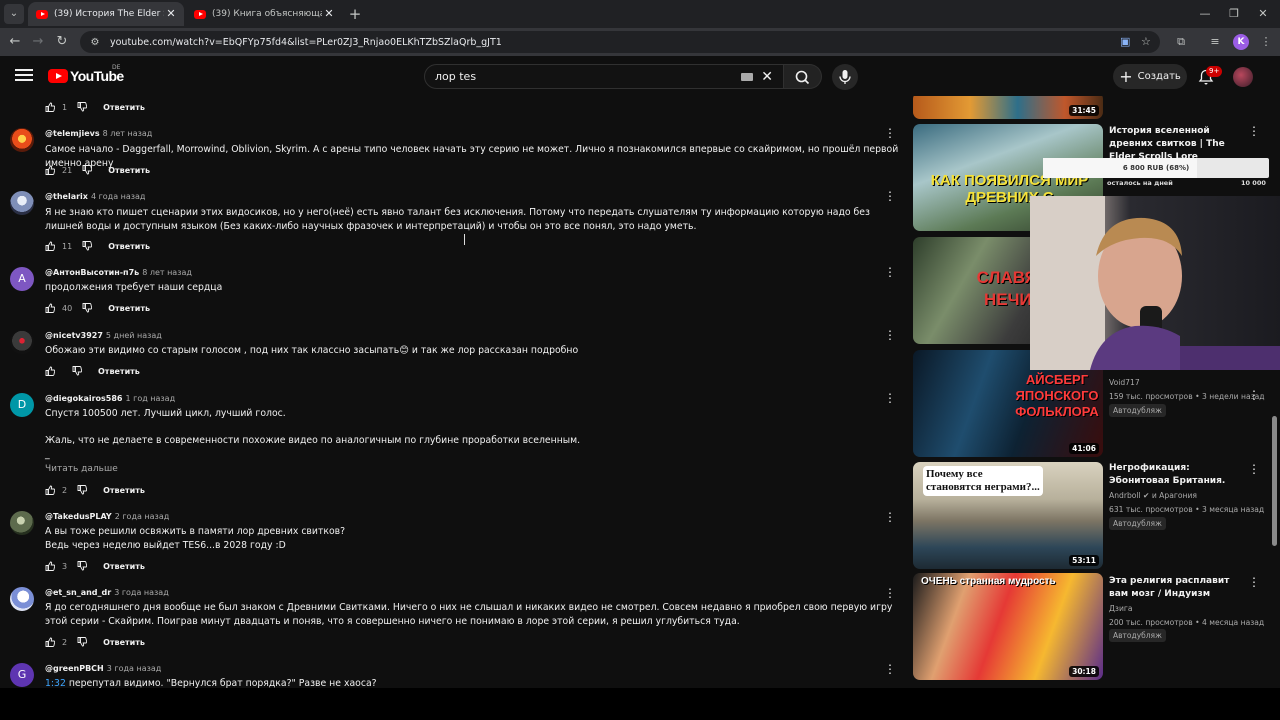 This screenshot has width=1280, height=720. I want to click on comment-author: @nicetv3927, so click(74, 335).